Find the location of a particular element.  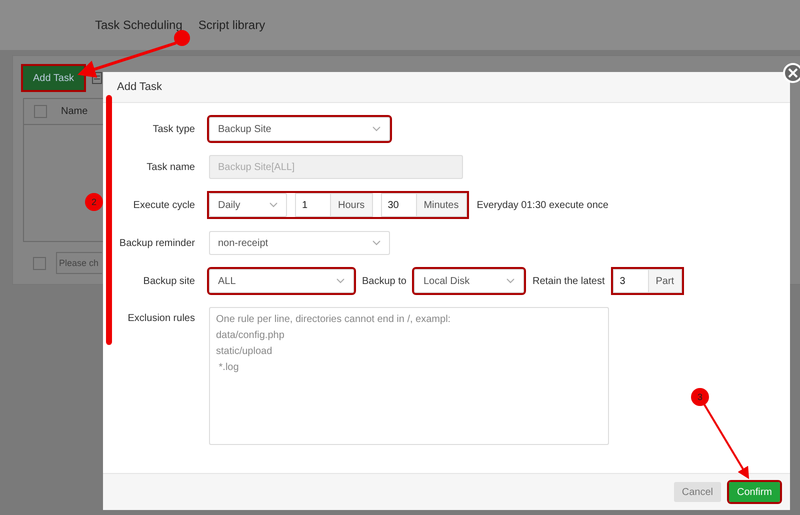

field-label: Exclusion rules is located at coordinates (160, 318).